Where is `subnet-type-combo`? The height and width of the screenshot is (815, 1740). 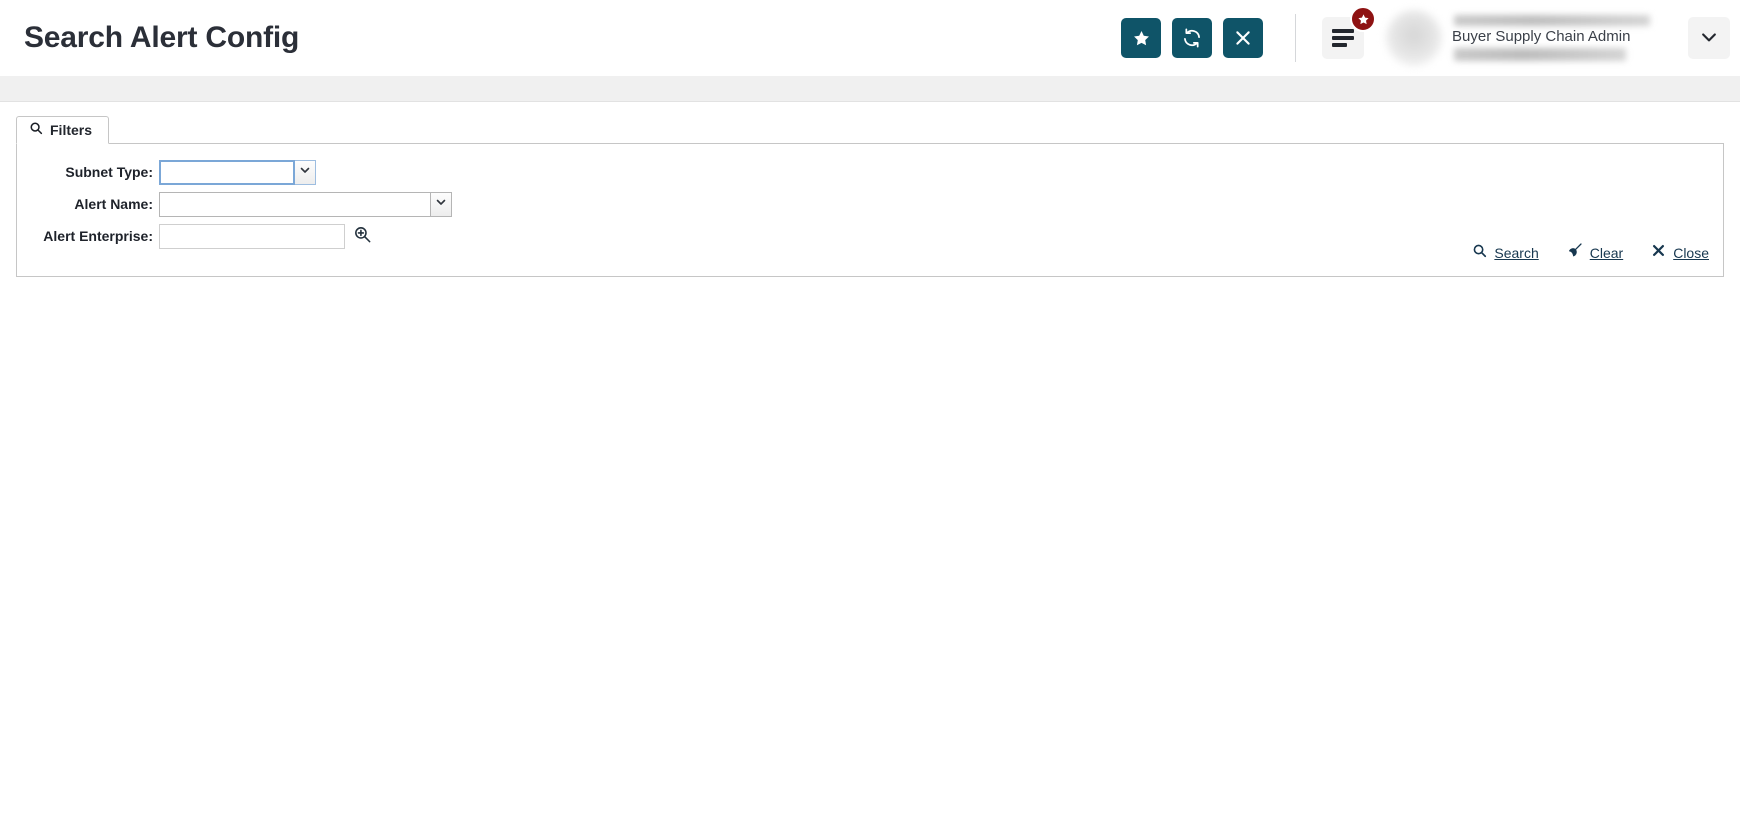 subnet-type-combo is located at coordinates (237, 172).